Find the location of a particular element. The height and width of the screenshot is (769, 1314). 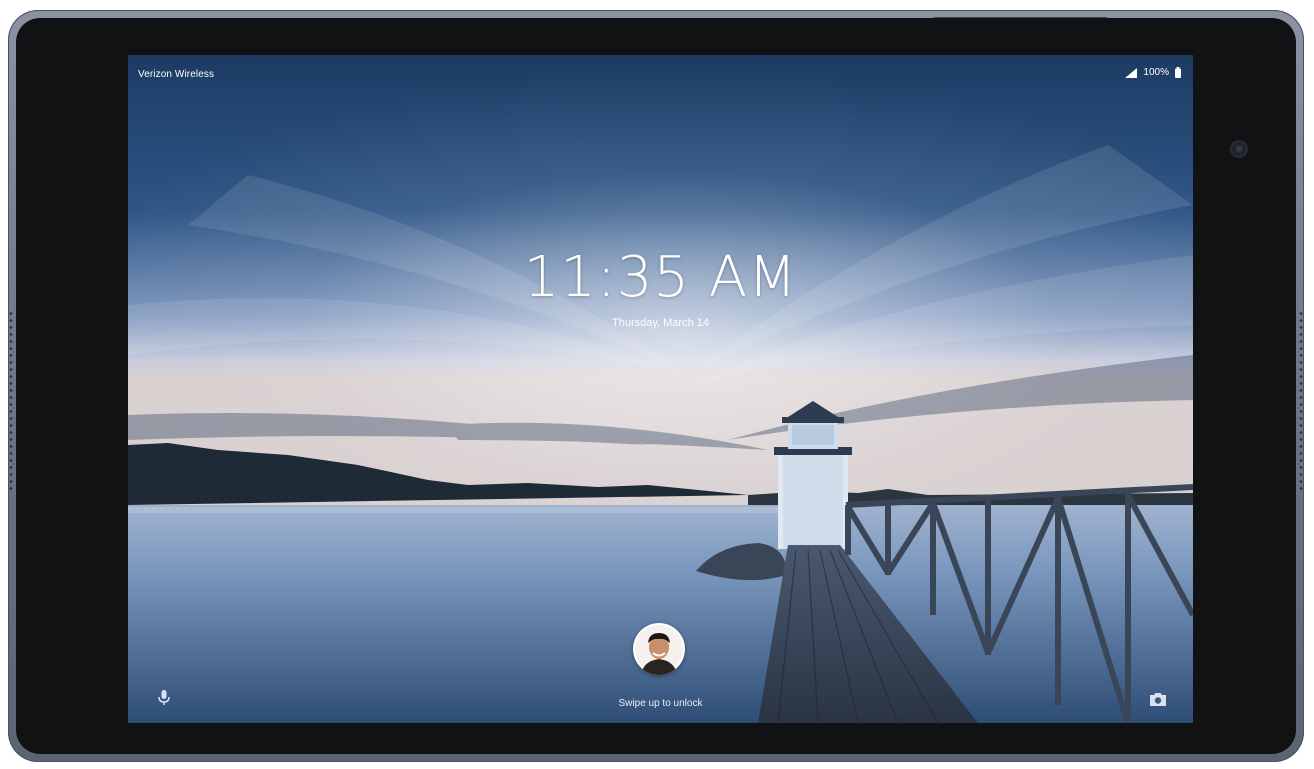

swipe-up-hint: Swipe up to unlock is located at coordinates (660, 703).